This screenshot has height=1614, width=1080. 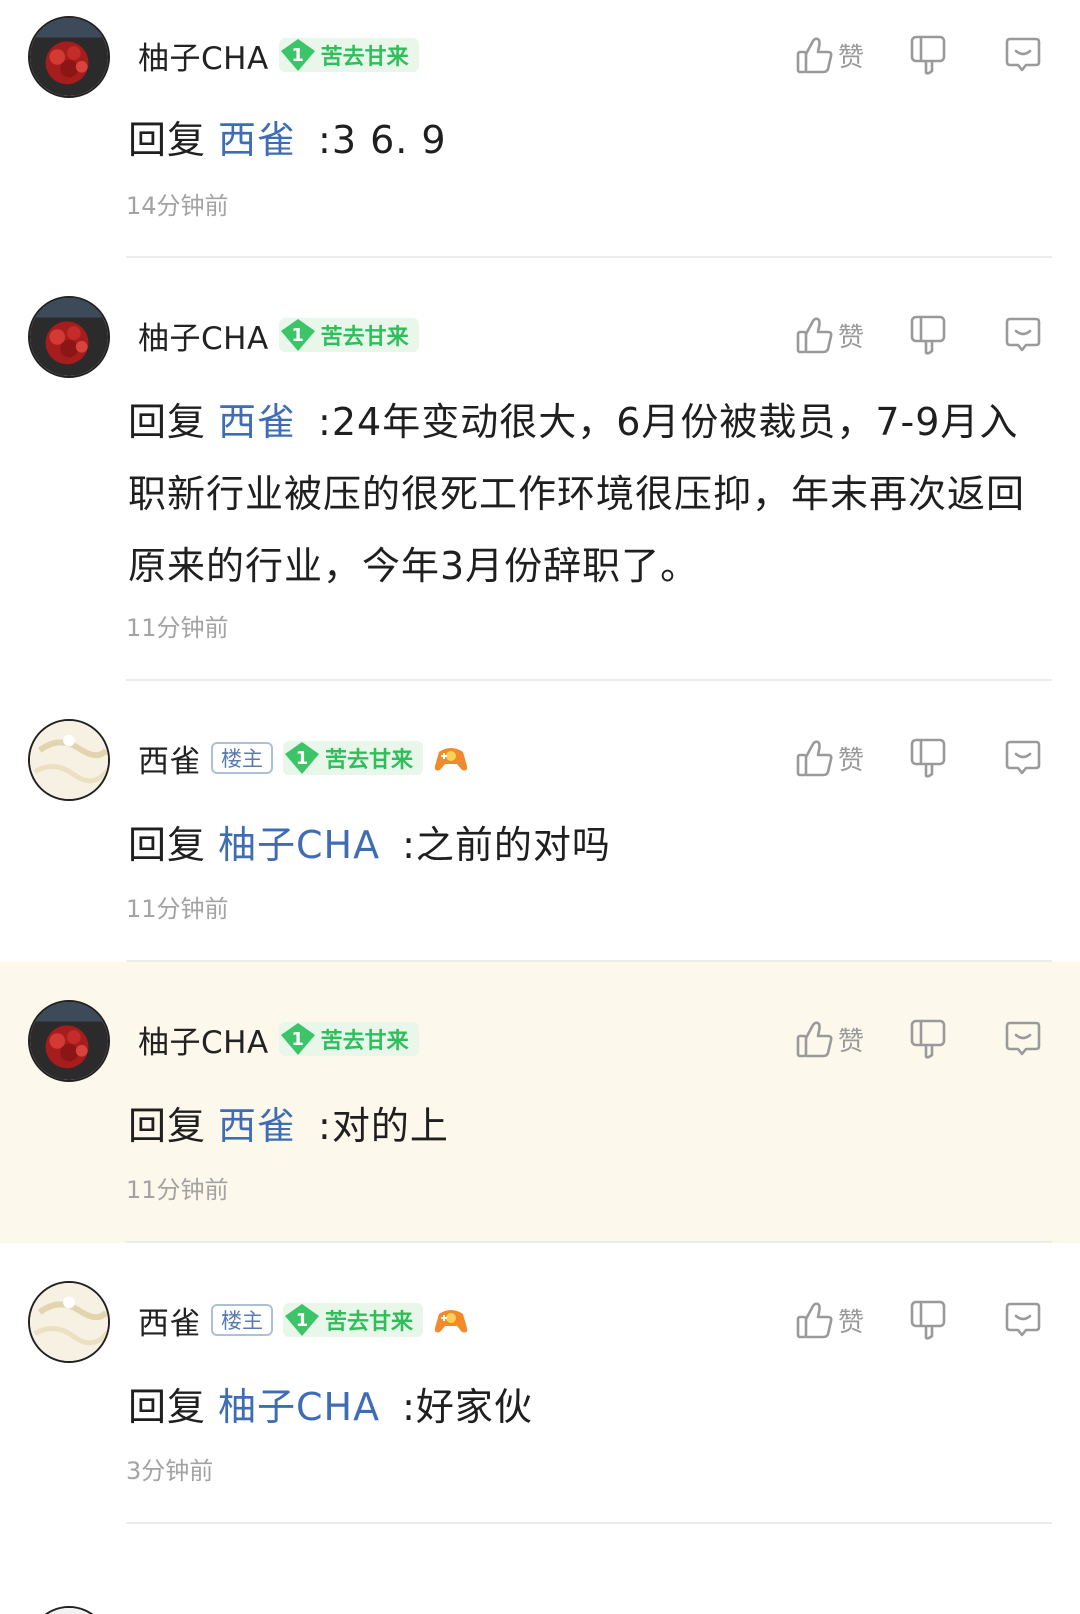 What do you see at coordinates (578, 1126) in the screenshot?
I see `comment-text: 回复 西雀:对的上` at bounding box center [578, 1126].